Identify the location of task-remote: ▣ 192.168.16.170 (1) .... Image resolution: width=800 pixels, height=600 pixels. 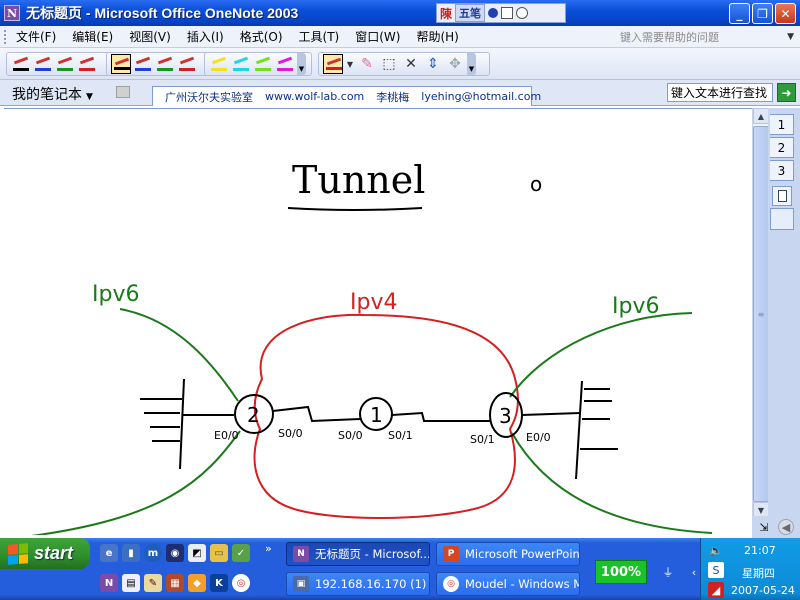
(358, 584).